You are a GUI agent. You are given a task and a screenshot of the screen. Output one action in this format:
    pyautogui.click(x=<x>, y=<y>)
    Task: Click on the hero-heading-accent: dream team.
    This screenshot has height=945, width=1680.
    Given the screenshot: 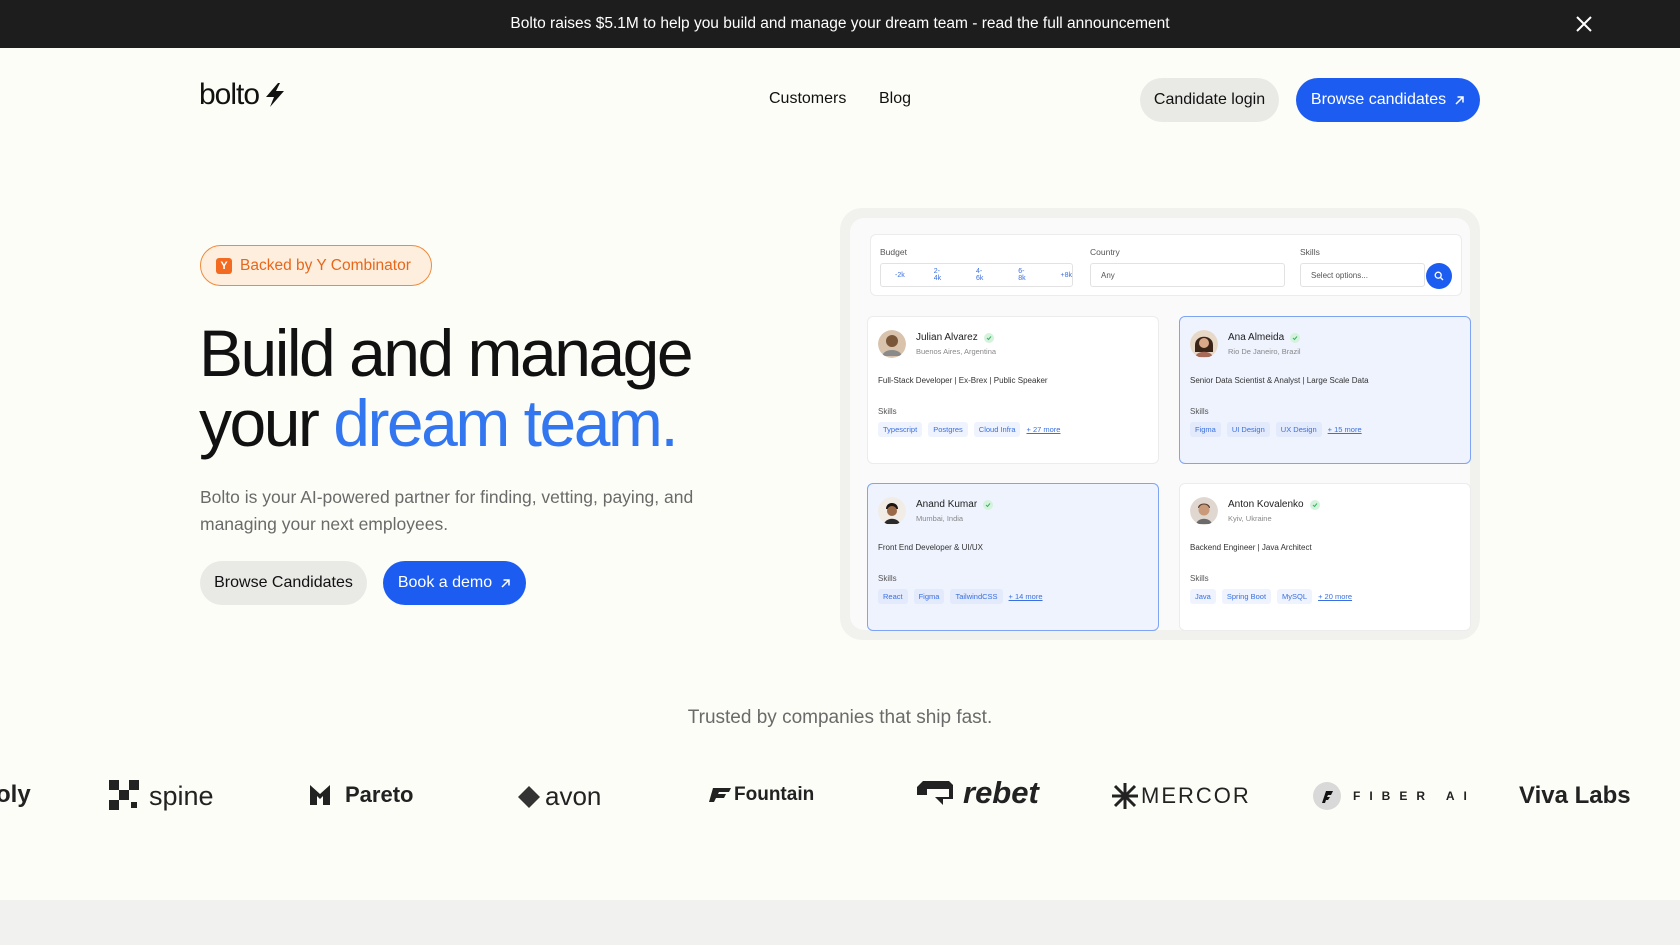 What is the action you would take?
    pyautogui.click(x=505, y=423)
    